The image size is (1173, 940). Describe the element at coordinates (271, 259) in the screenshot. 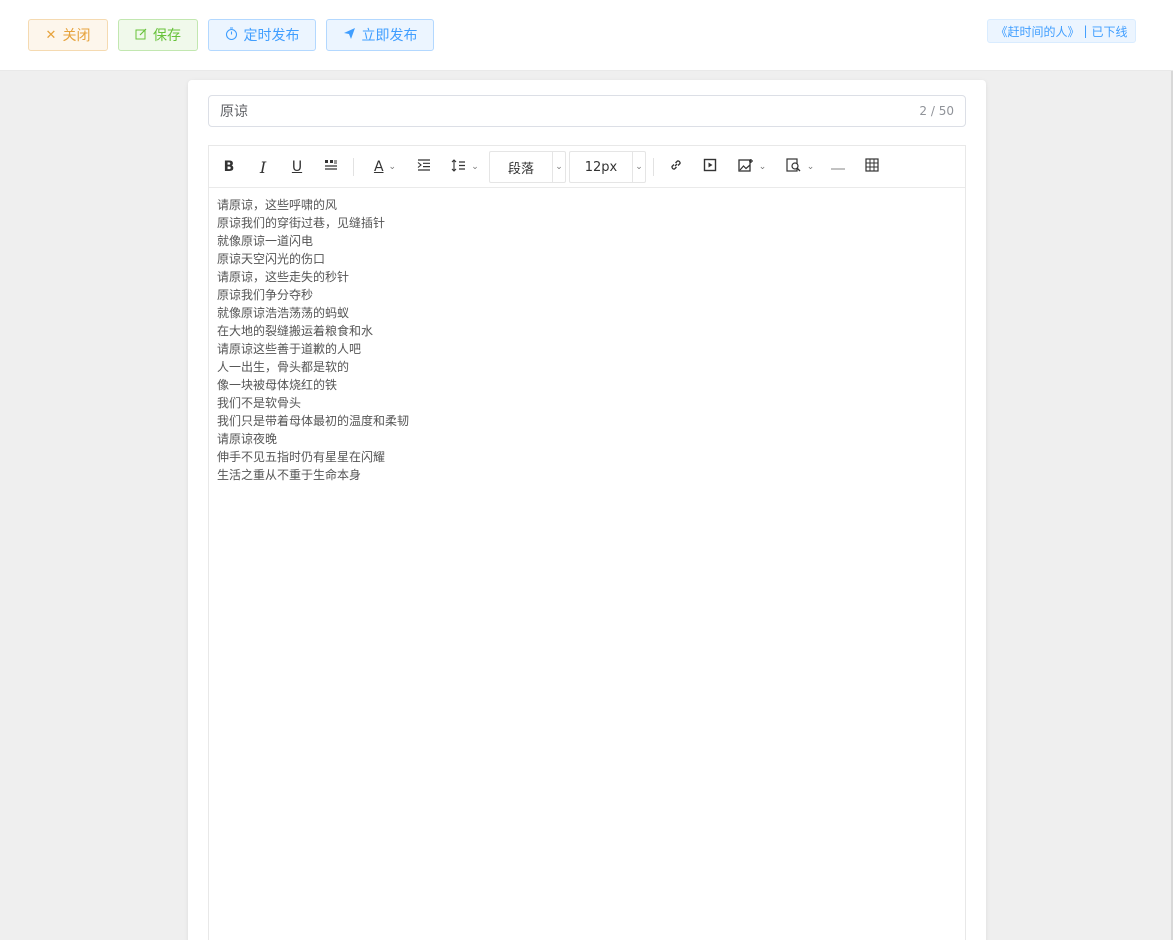

I see `editor-line: 原谅天空闪光的伤口` at that location.